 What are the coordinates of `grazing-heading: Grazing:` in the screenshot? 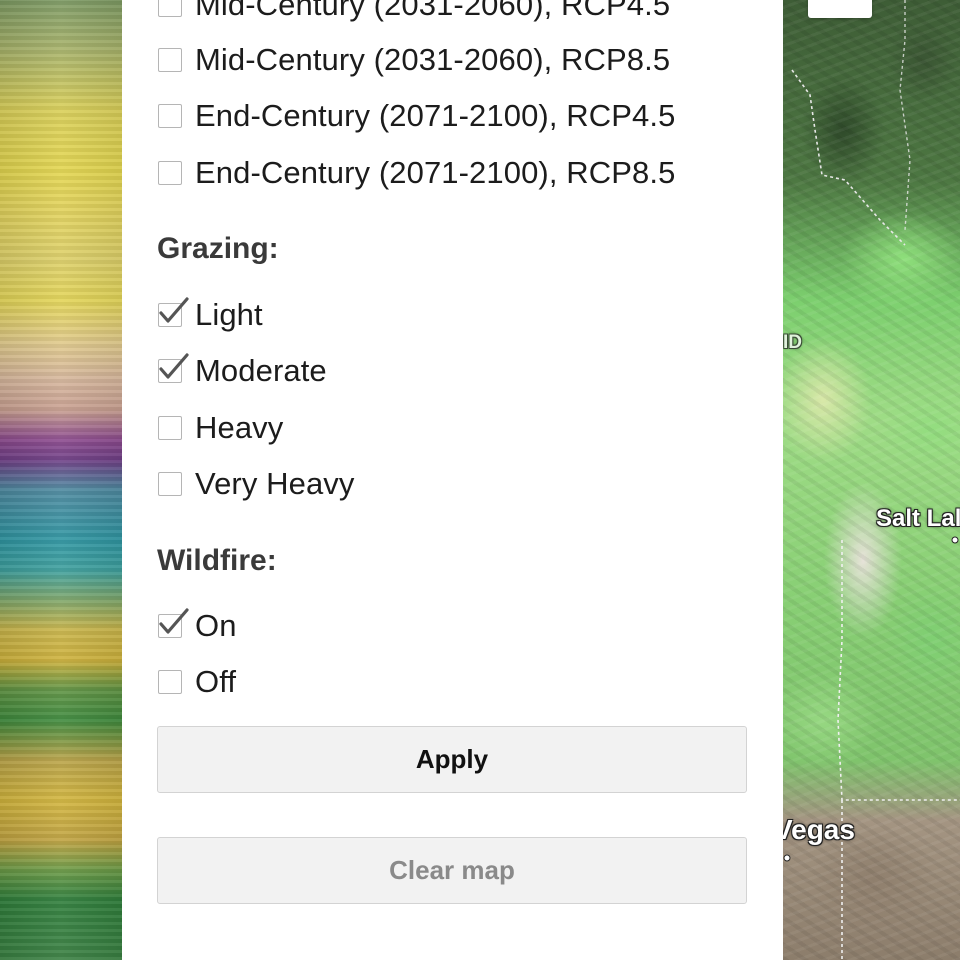 It's located at (218, 248).